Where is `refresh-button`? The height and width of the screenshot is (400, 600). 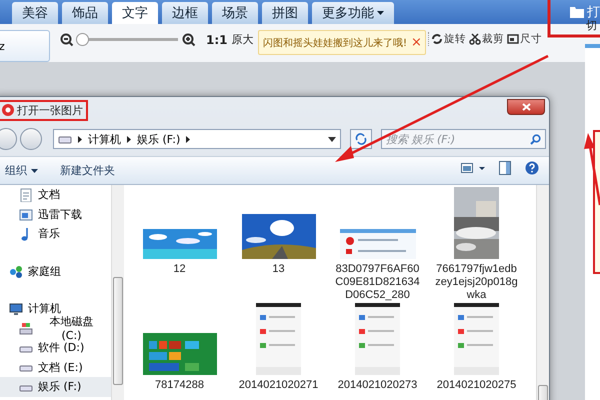 refresh-button is located at coordinates (361, 139).